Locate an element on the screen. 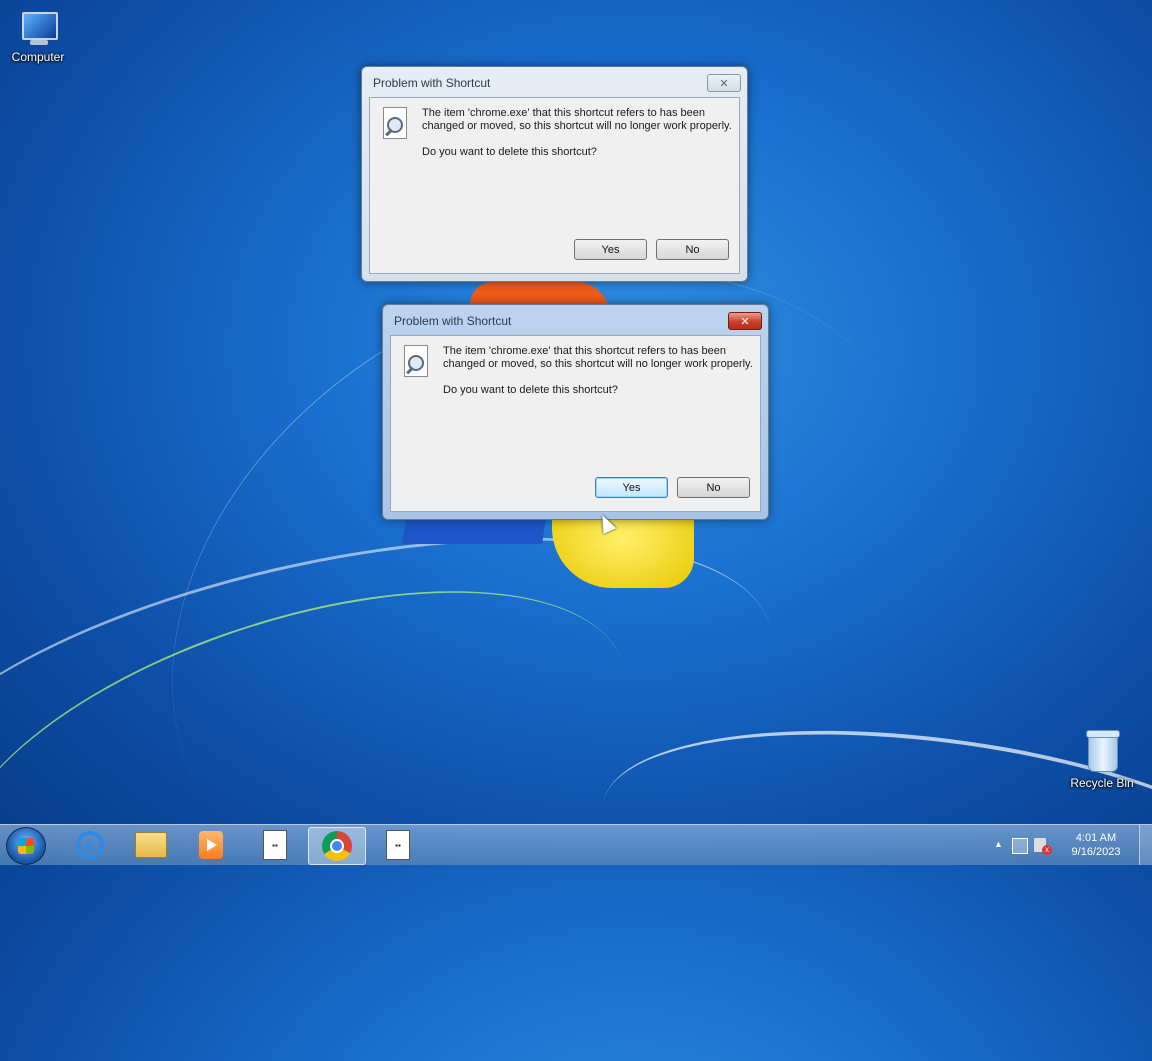 The height and width of the screenshot is (1061, 1152). system-tray: ▲ x 4:01 AM 9/16/2023 is located at coordinates (1072, 845).